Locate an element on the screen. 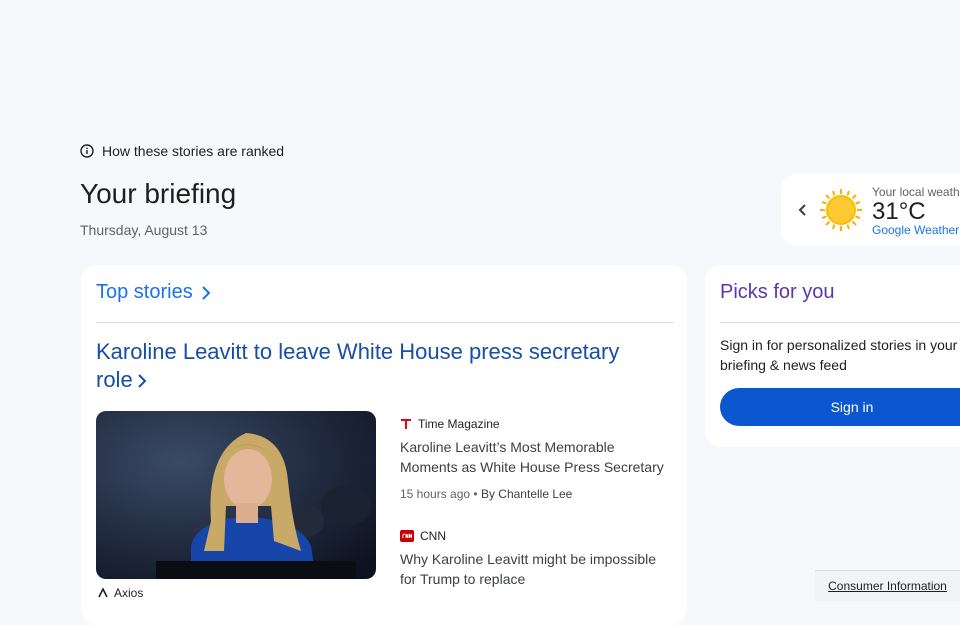 The width and height of the screenshot is (960, 625). ranking-info-label: How these stories are ranked is located at coordinates (193, 151).